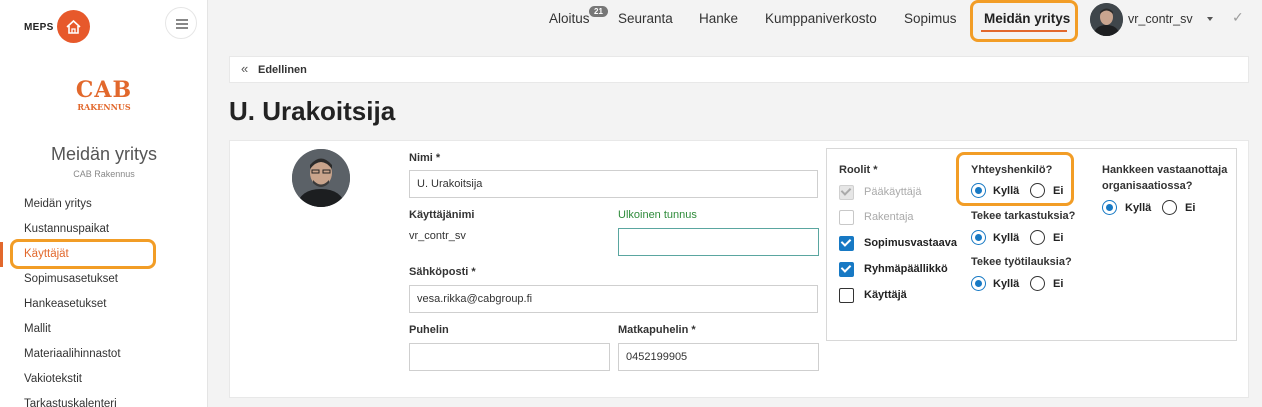  I want to click on external-id-label: Ulkoinen tunnus, so click(657, 215).